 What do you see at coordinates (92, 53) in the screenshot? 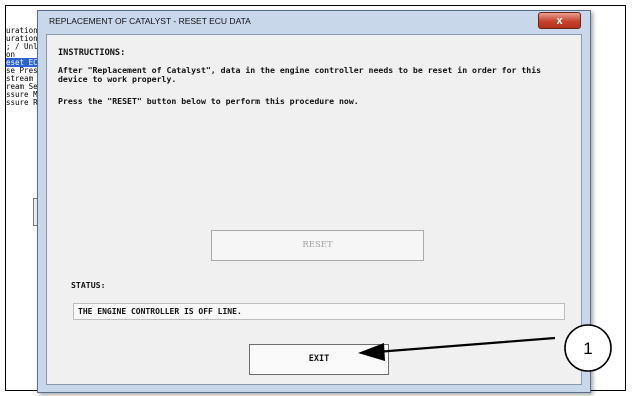
I see `instructions-heading: INSTRUCTIONS:` at bounding box center [92, 53].